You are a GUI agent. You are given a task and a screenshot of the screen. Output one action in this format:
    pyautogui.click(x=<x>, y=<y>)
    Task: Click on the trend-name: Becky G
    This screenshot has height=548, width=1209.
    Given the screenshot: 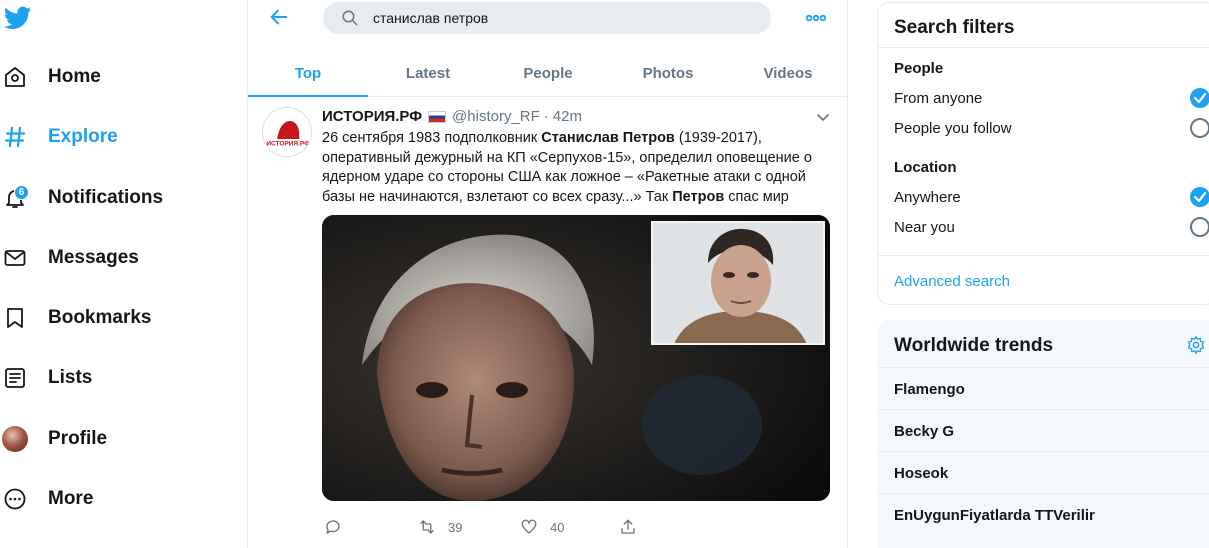 What is the action you would take?
    pyautogui.click(x=924, y=431)
    